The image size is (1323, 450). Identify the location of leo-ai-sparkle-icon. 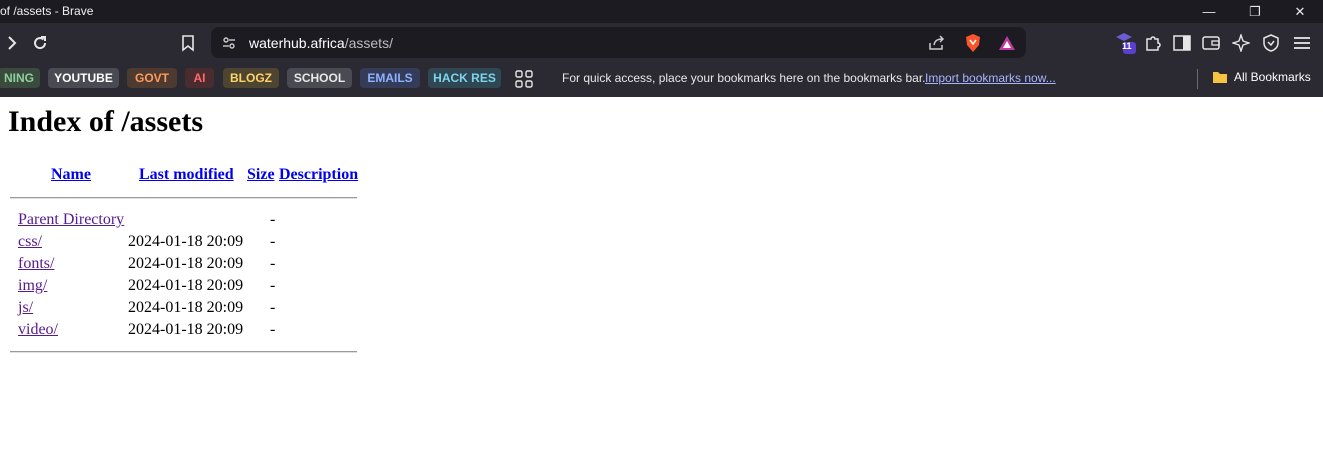
(1241, 43).